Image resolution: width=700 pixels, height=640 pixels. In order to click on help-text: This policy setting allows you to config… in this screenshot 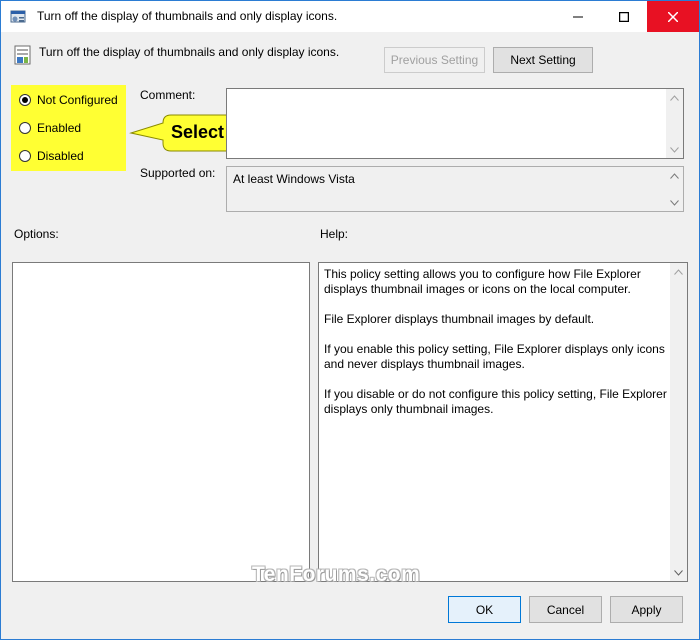, I will do `click(496, 349)`.